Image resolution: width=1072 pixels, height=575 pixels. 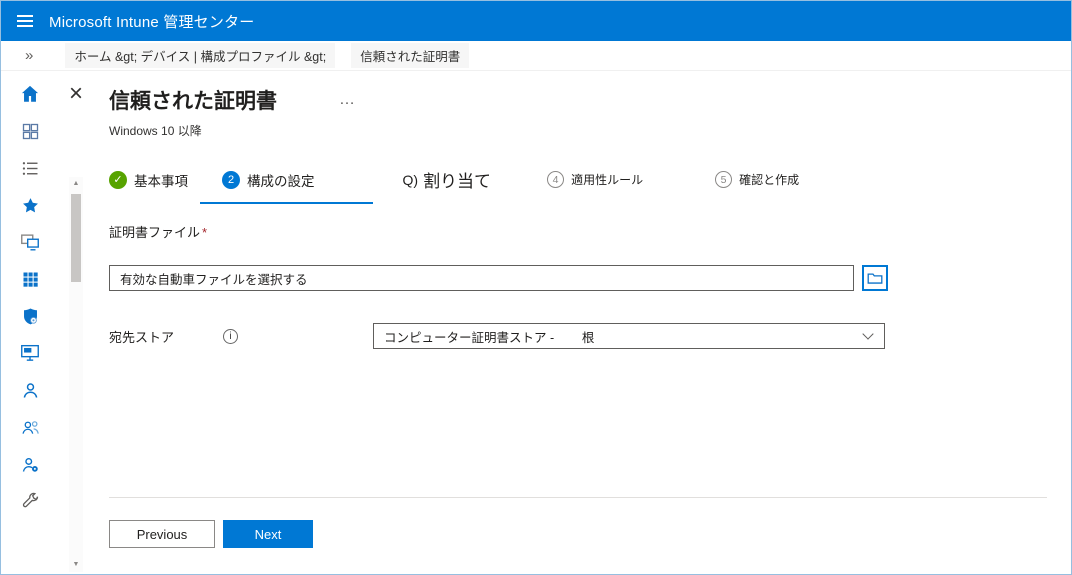 I want to click on step-basics: ✓ 基本事項, so click(x=154, y=187).